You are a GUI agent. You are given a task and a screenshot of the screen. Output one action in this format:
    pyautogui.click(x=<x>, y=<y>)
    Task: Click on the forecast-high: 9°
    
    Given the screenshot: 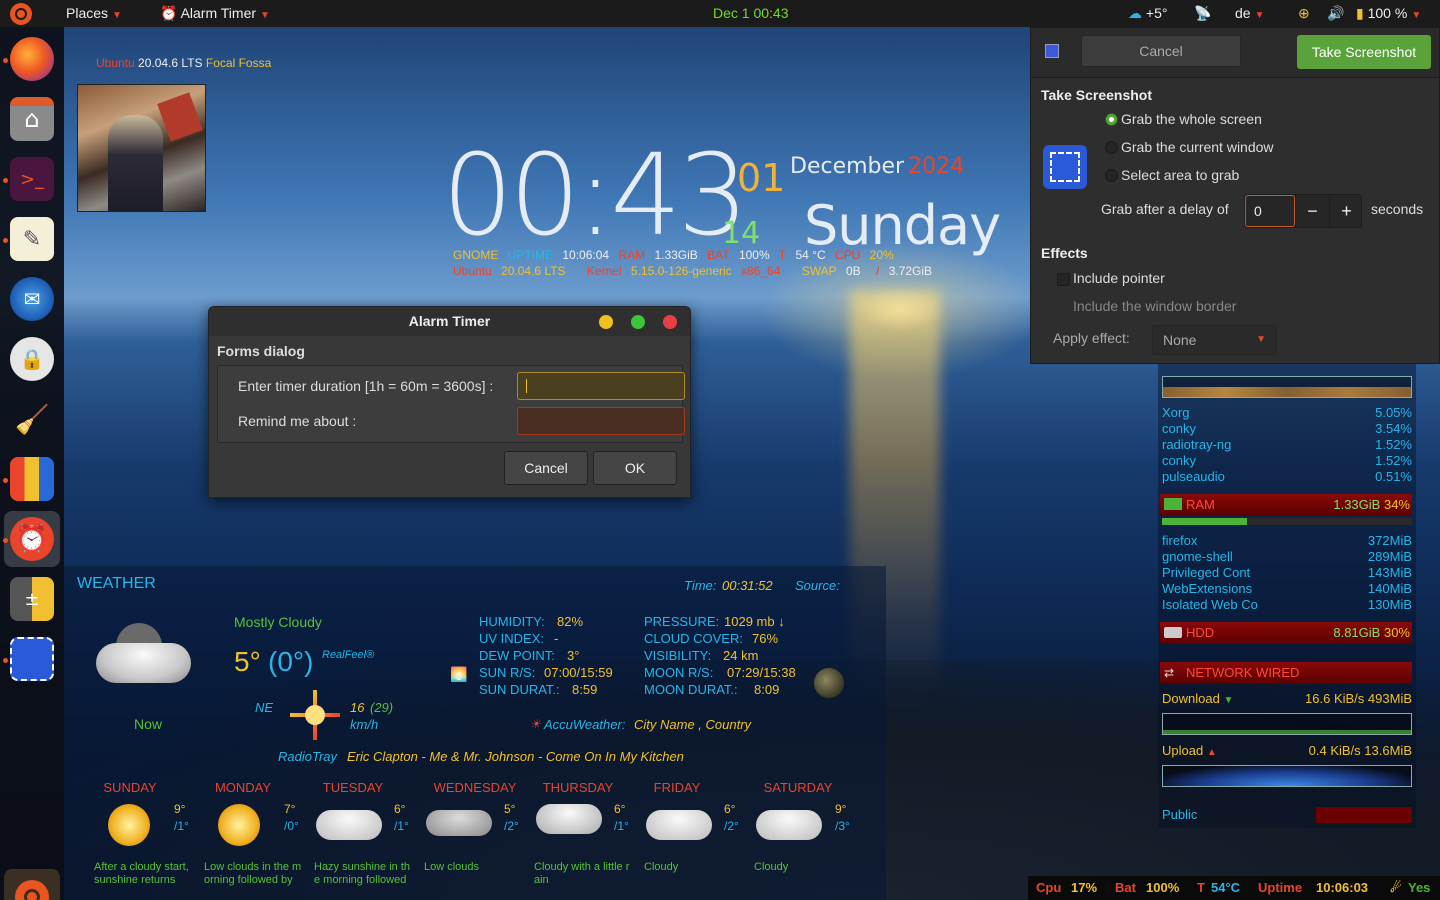 What is the action you would take?
    pyautogui.click(x=841, y=809)
    